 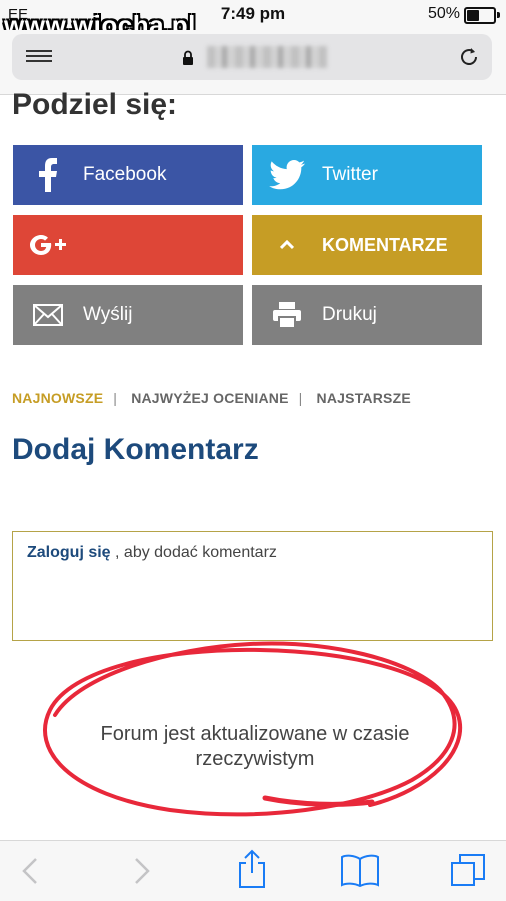 I want to click on bookmarks-icon, so click(x=360, y=870).